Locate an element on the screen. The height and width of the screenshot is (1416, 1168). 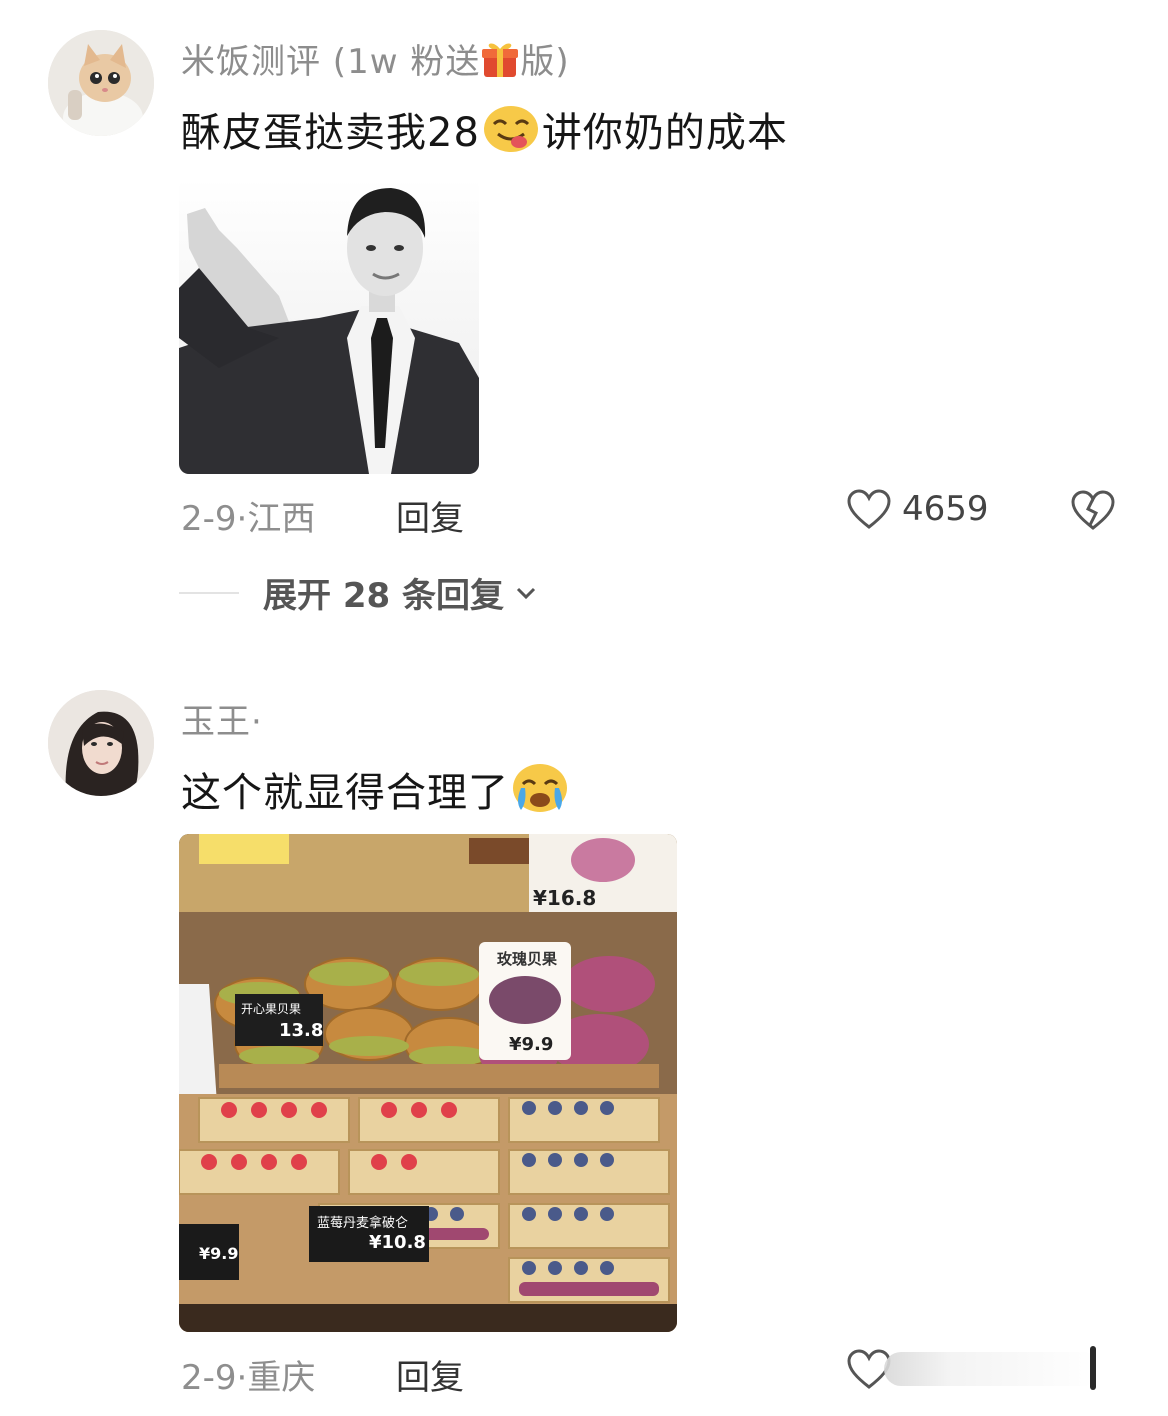
scrollbar-thumb is located at coordinates (1093, 1368).